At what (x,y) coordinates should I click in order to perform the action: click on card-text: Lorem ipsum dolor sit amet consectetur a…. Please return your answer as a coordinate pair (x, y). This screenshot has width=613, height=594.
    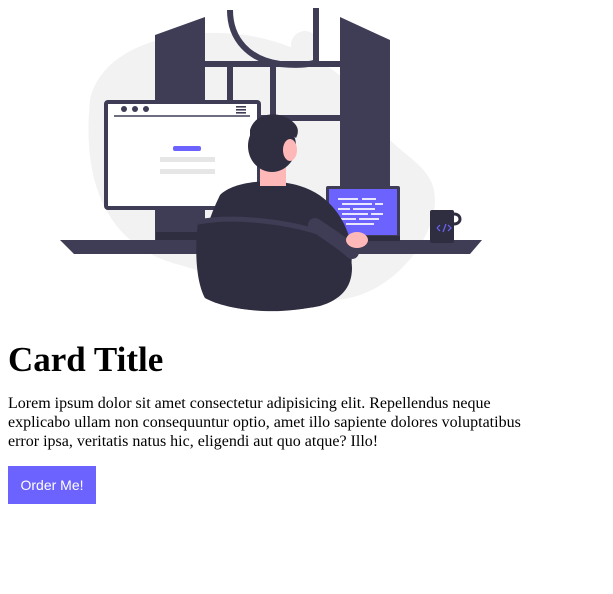
    Looking at the image, I should click on (264, 422).